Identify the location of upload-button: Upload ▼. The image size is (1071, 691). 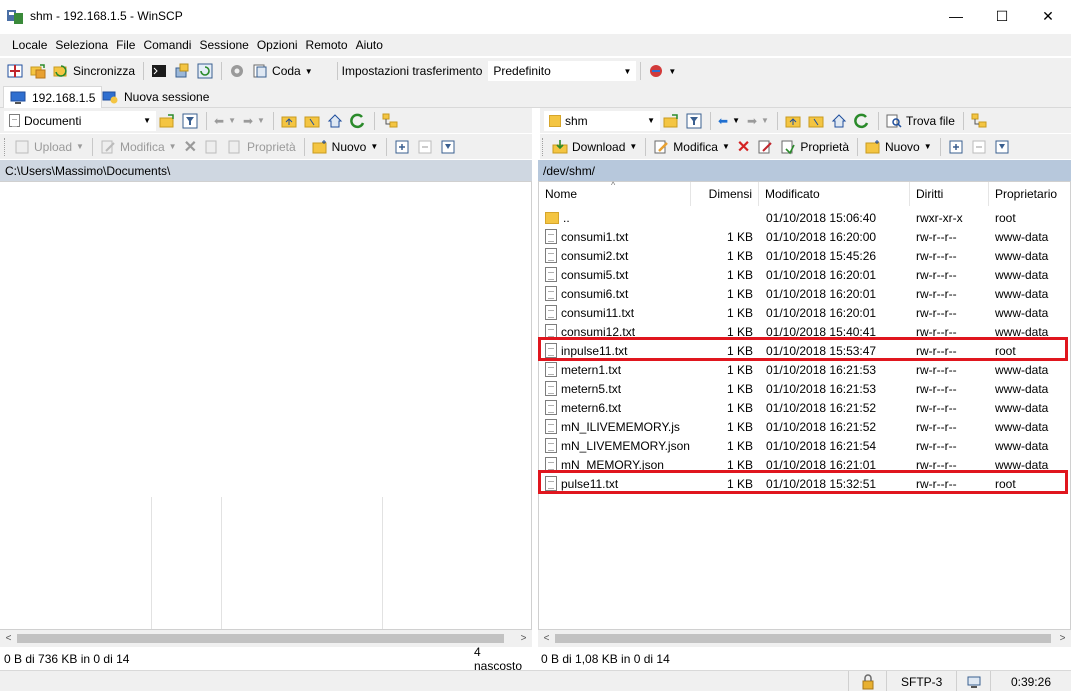
(49, 147).